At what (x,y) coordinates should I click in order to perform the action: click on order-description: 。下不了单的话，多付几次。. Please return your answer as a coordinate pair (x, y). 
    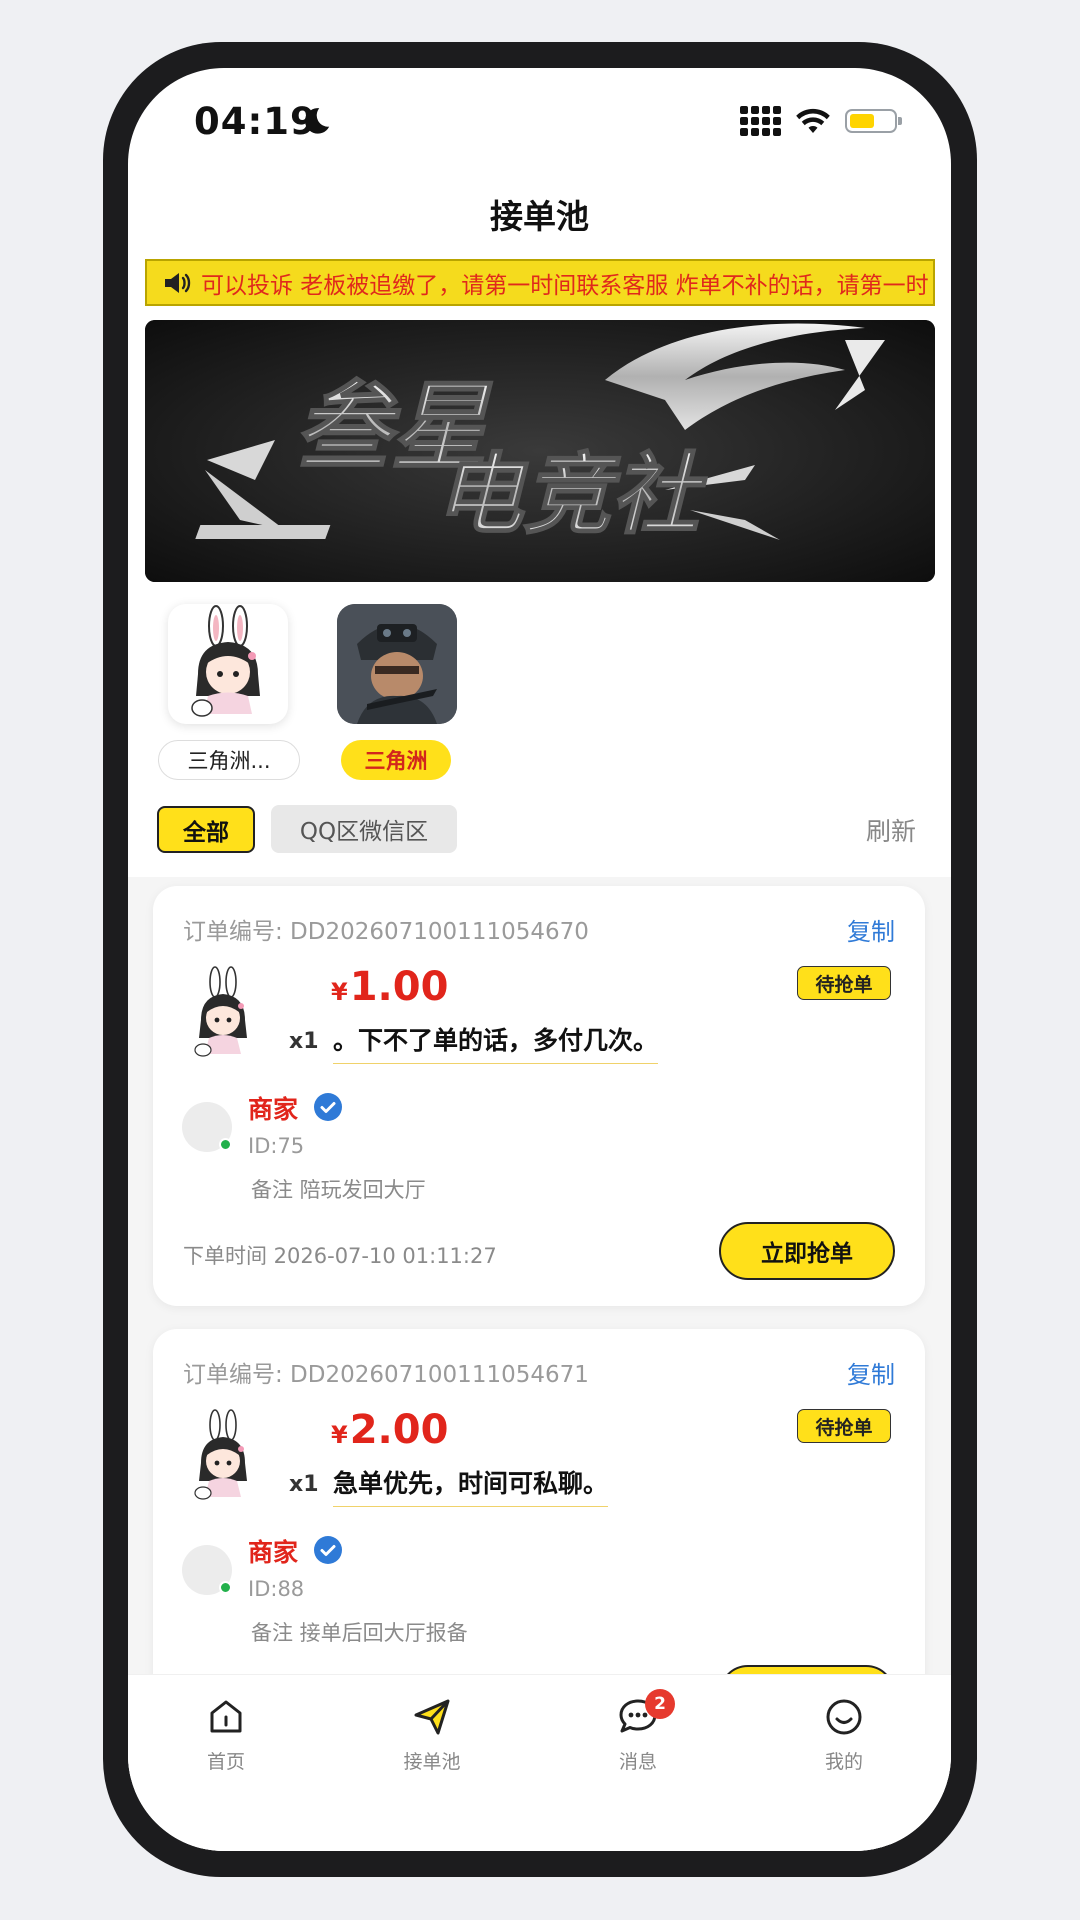
    Looking at the image, I should click on (496, 1042).